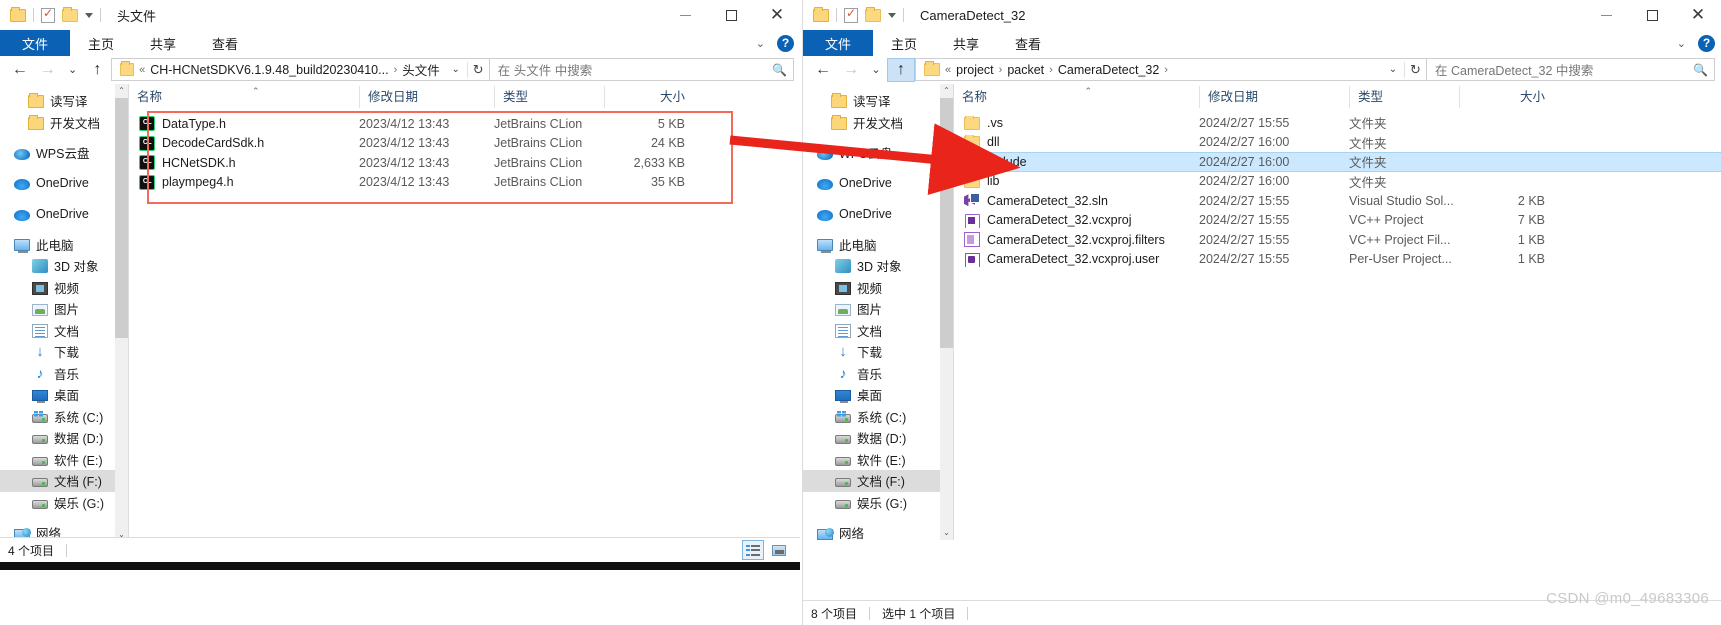  I want to click on help-icon: ?, so click(1706, 43).